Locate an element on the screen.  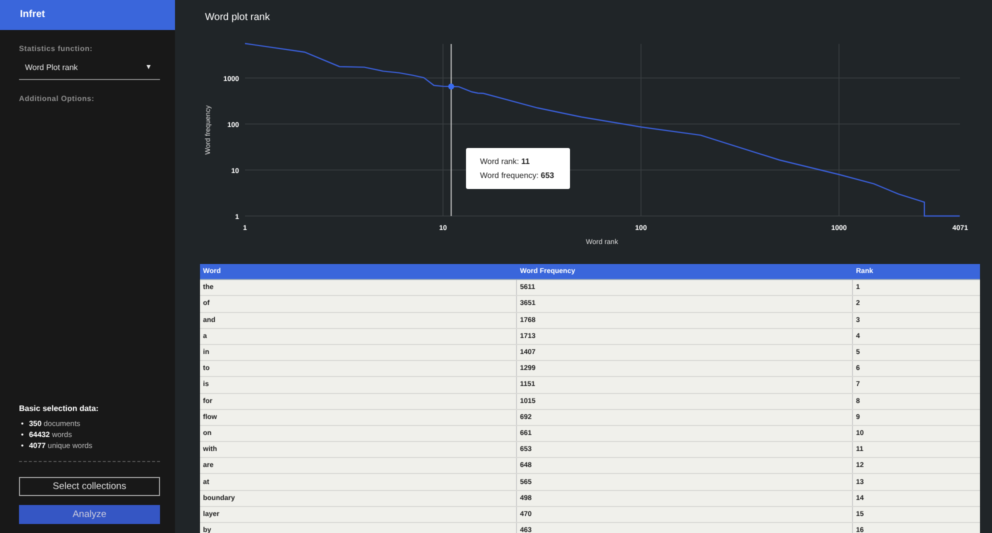
chart-title: Word plot rank is located at coordinates (237, 17).